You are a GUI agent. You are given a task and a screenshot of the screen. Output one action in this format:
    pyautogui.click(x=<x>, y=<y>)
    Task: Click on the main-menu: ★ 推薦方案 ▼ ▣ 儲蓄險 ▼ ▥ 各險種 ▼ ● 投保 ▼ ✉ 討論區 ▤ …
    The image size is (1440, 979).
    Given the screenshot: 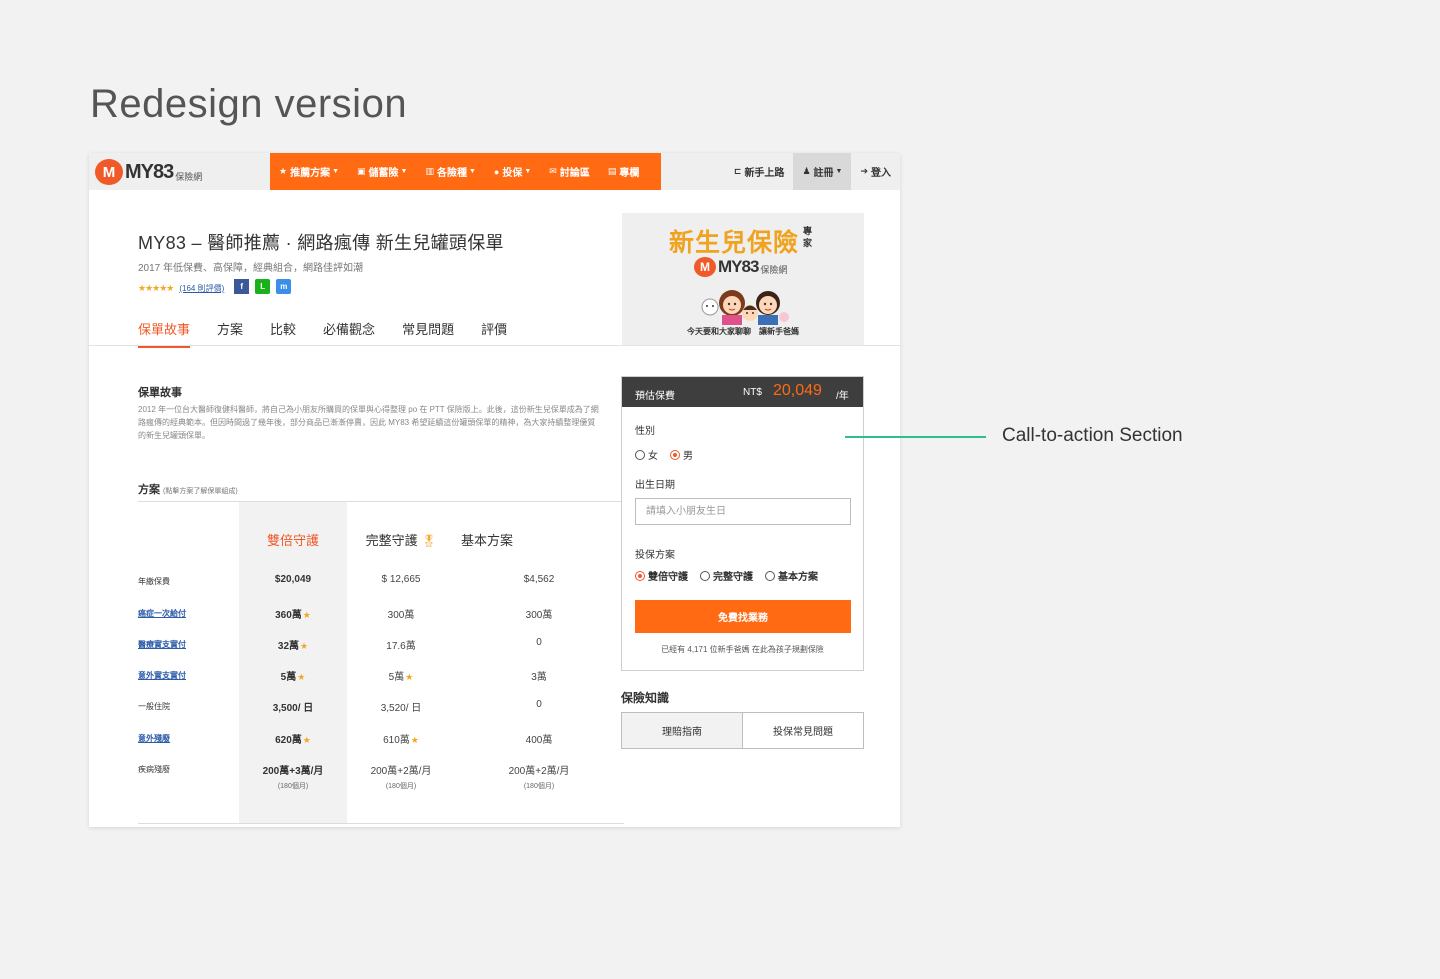 What is the action you would take?
    pyautogui.click(x=465, y=171)
    